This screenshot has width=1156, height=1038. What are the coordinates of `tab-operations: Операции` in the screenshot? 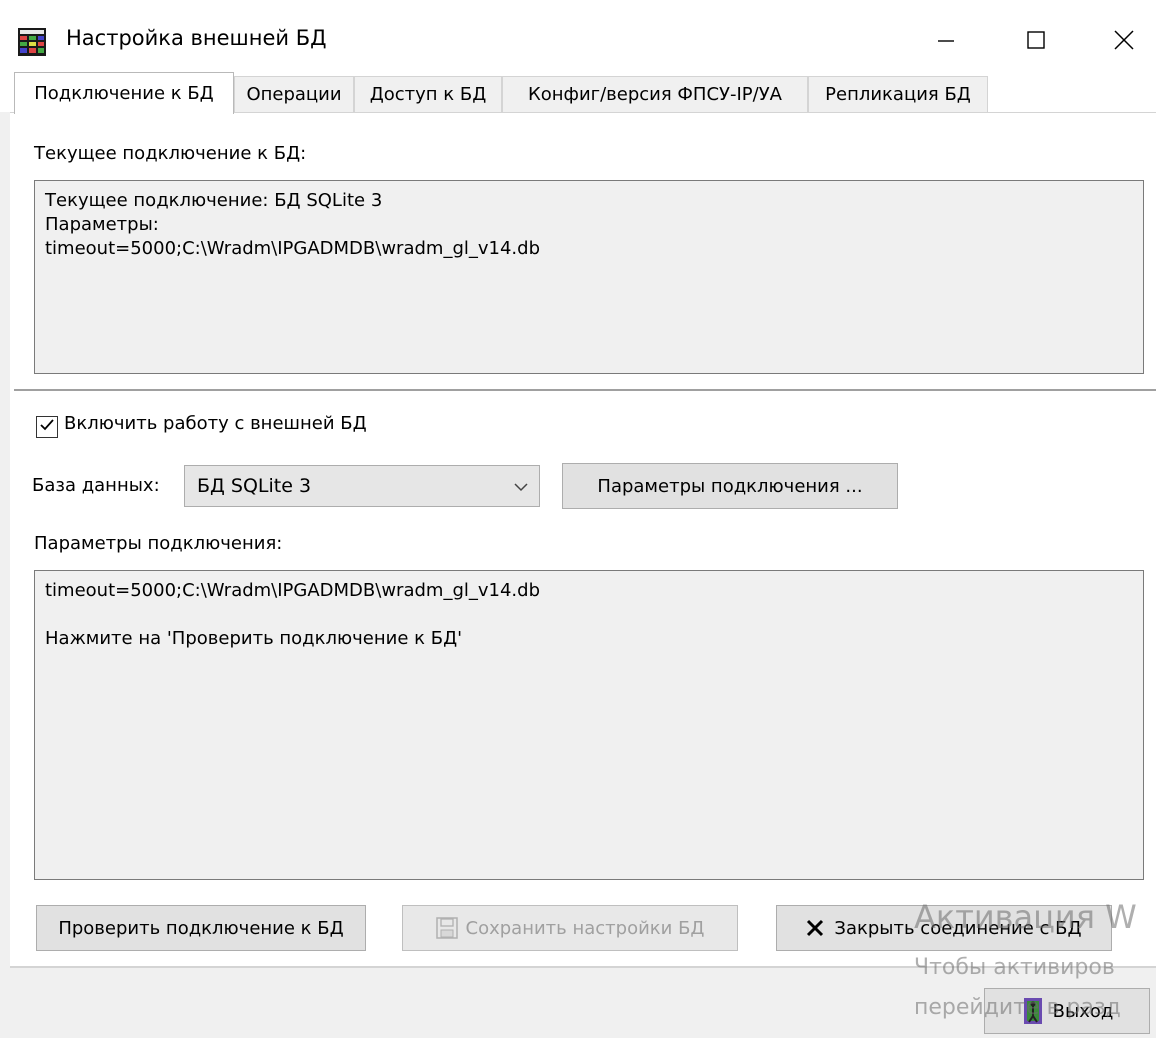 It's located at (294, 94).